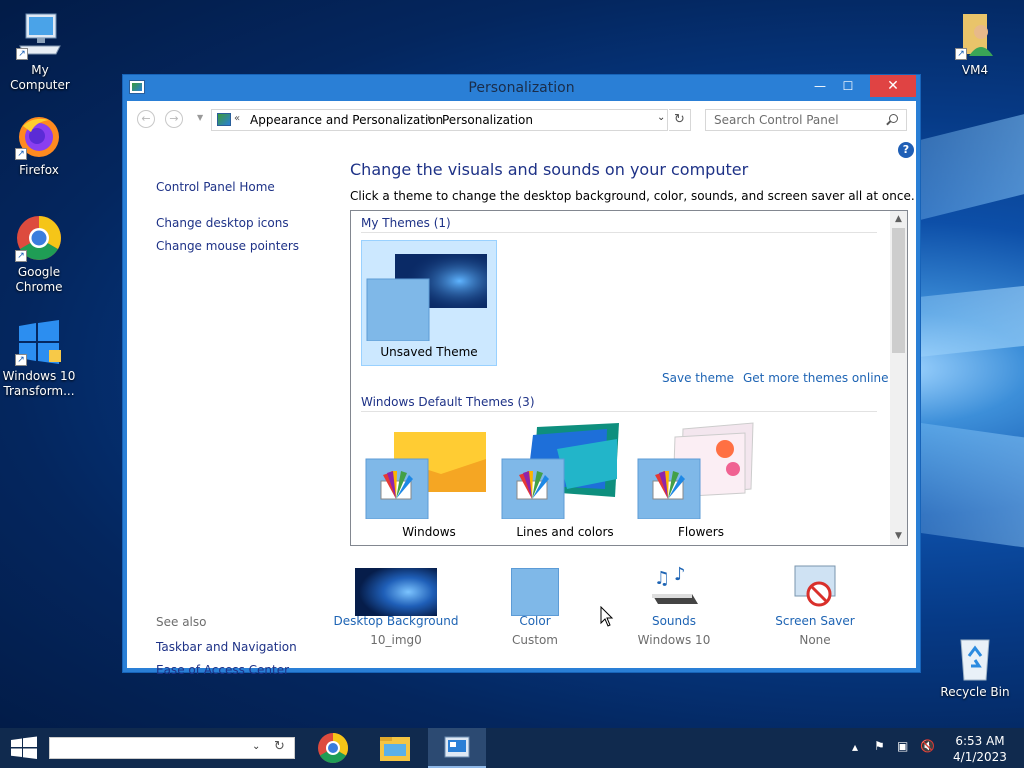  What do you see at coordinates (927, 753) in the screenshot?
I see `volume-muted-icon: 🔇` at bounding box center [927, 753].